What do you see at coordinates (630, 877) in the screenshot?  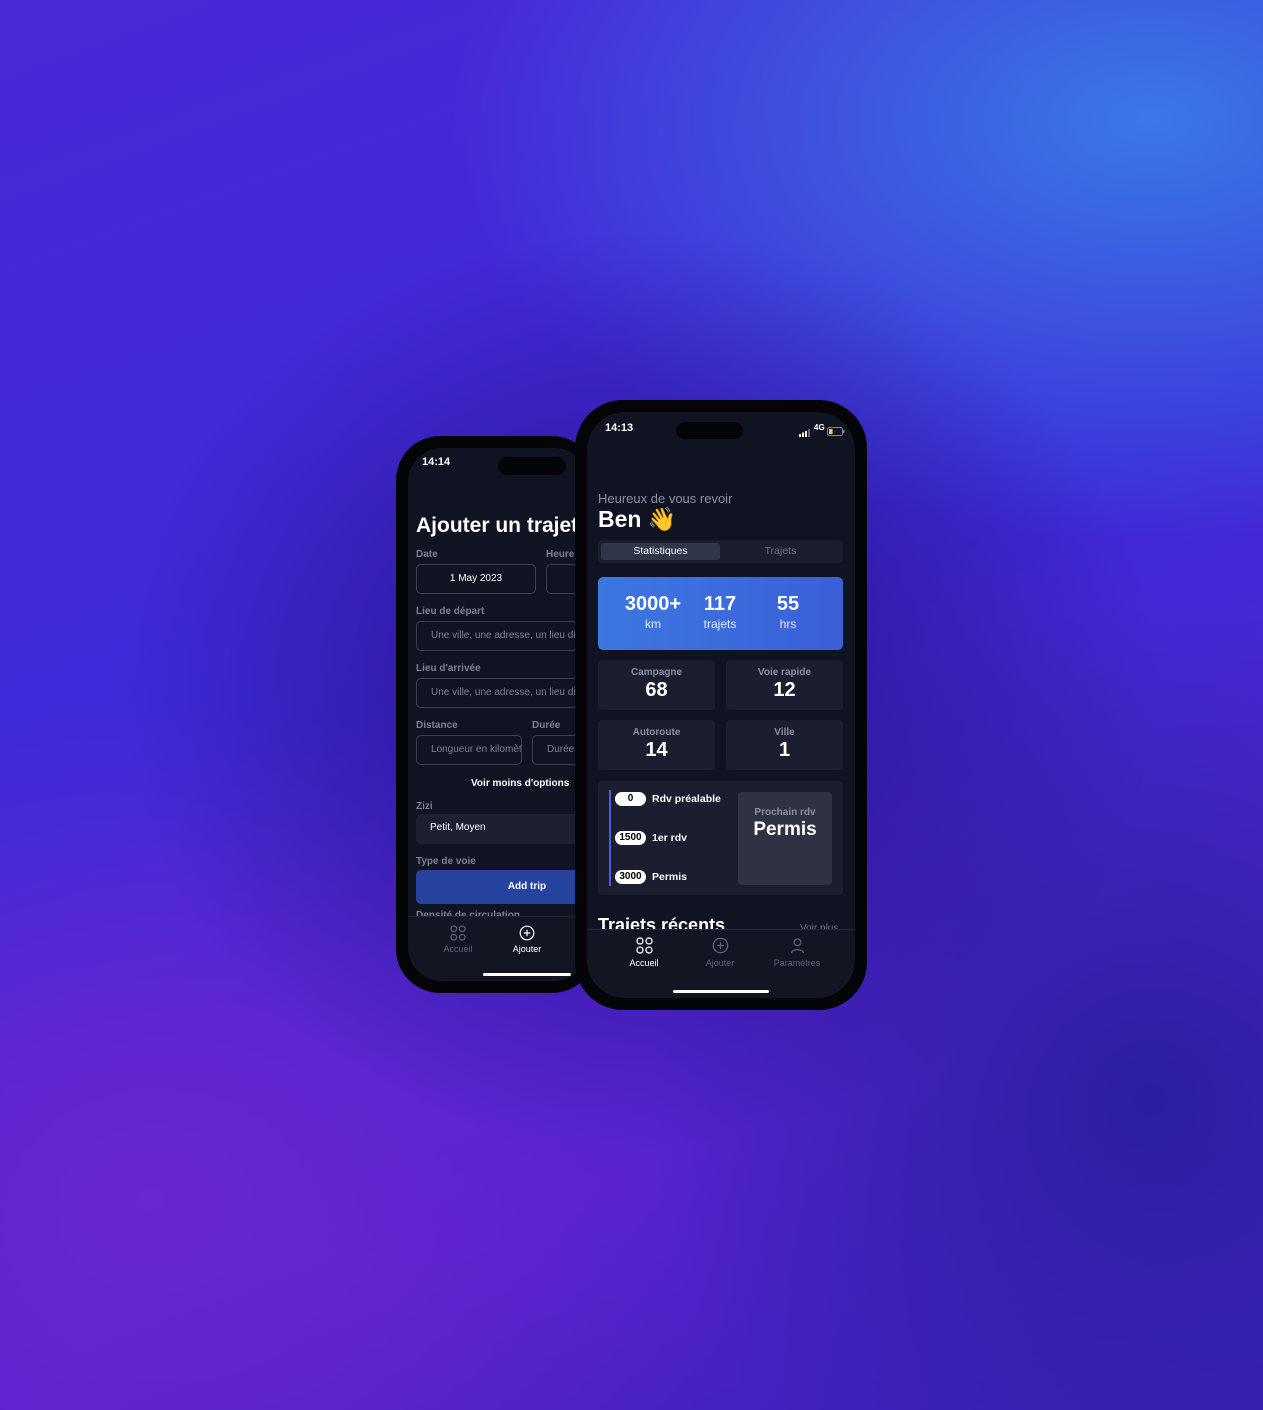 I see `milestone-km-badge: 3000` at bounding box center [630, 877].